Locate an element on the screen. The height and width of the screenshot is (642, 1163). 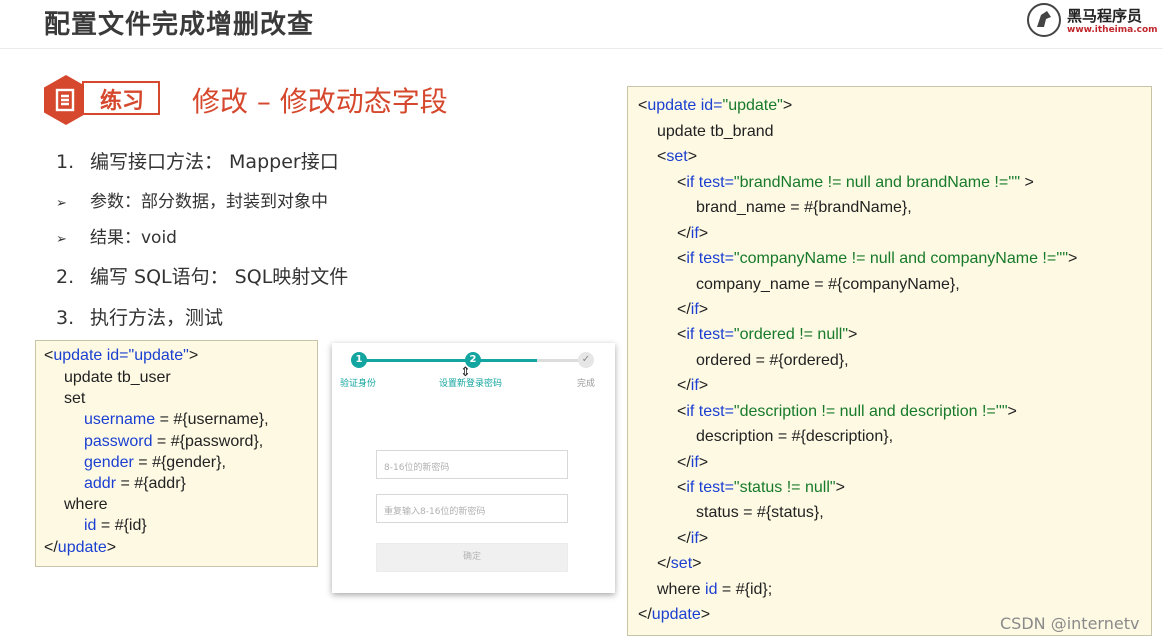
code-line: brand_name = #{brandName}, is located at coordinates (804, 207).